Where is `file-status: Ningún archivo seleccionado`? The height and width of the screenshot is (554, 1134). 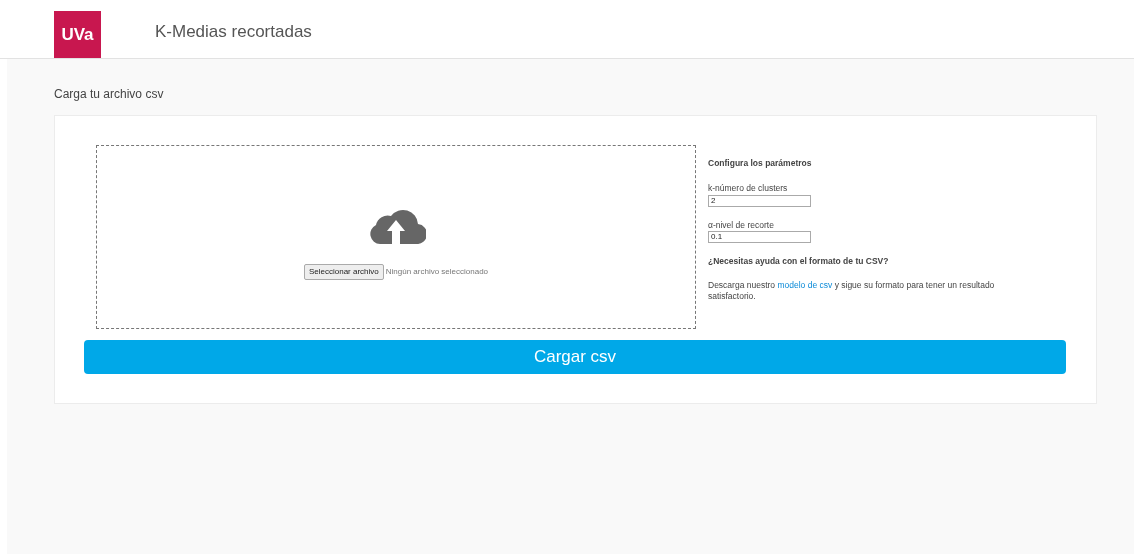
file-status: Ningún archivo seleccionado is located at coordinates (437, 272).